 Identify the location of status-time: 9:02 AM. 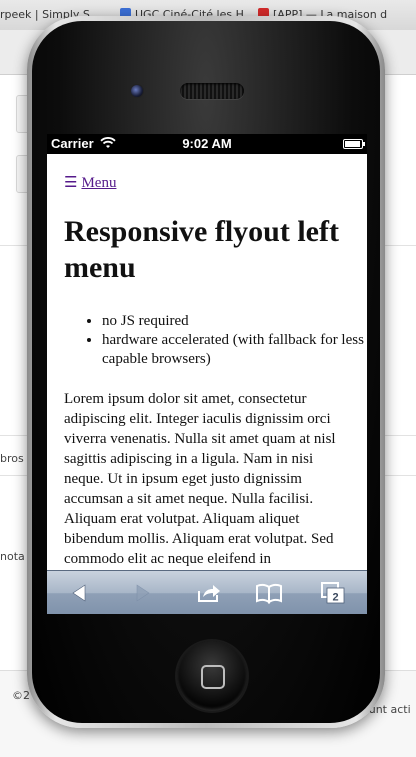
(207, 143).